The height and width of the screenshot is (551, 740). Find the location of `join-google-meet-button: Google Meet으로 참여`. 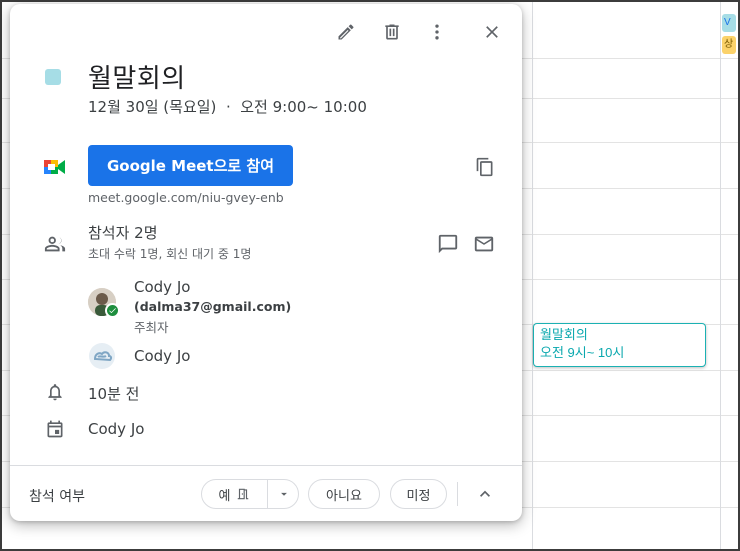

join-google-meet-button: Google Meet으로 참여 is located at coordinates (190, 165).